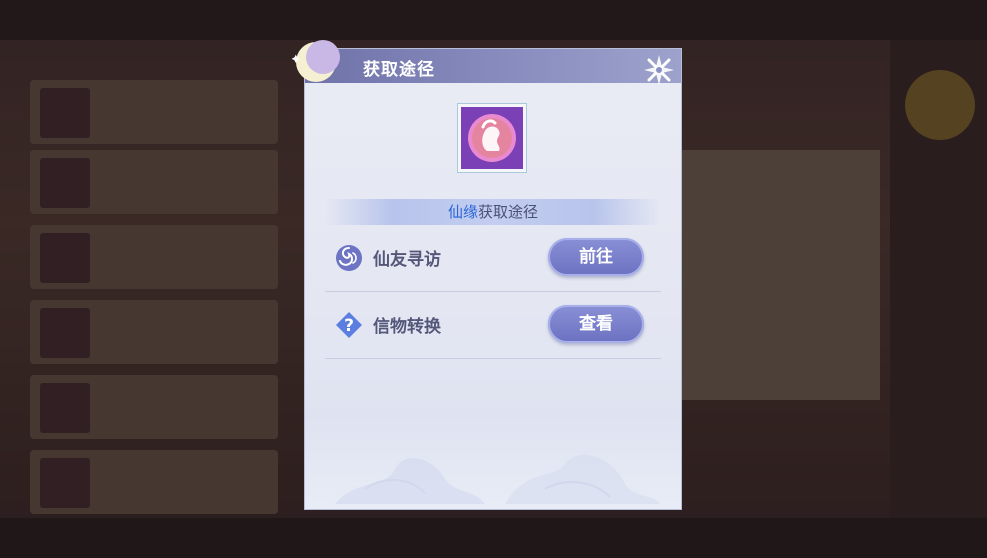  I want to click on goto-button: 前往, so click(596, 257).